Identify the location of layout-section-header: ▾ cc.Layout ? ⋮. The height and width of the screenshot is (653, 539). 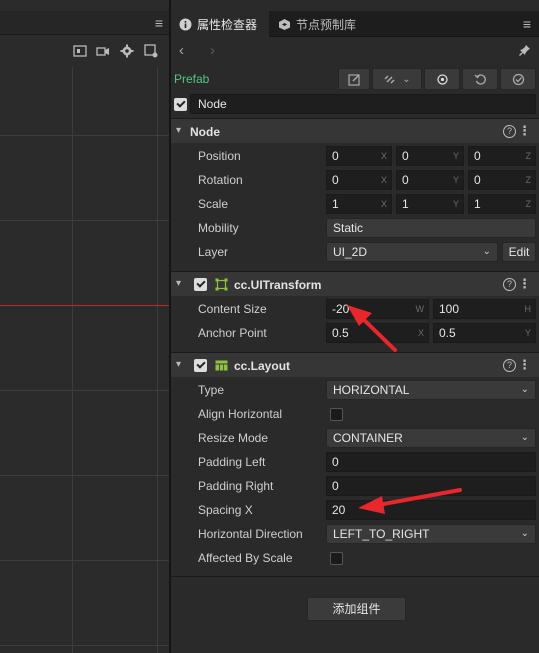
(355, 364).